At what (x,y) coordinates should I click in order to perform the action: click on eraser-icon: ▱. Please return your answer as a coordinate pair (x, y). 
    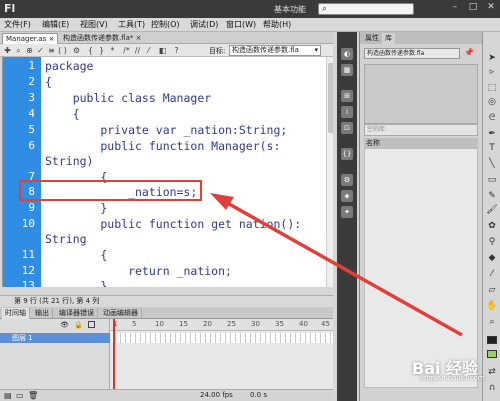
    Looking at the image, I should click on (492, 290).